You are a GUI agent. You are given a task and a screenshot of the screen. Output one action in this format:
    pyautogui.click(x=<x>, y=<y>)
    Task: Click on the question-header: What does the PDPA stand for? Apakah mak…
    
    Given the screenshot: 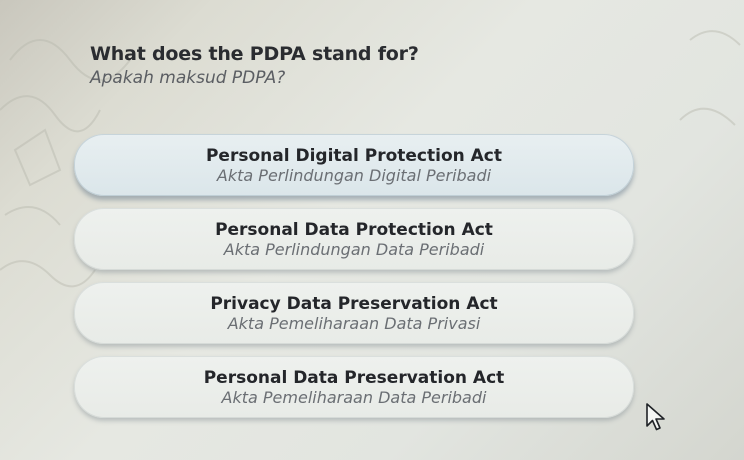 What is the action you would take?
    pyautogui.click(x=254, y=65)
    